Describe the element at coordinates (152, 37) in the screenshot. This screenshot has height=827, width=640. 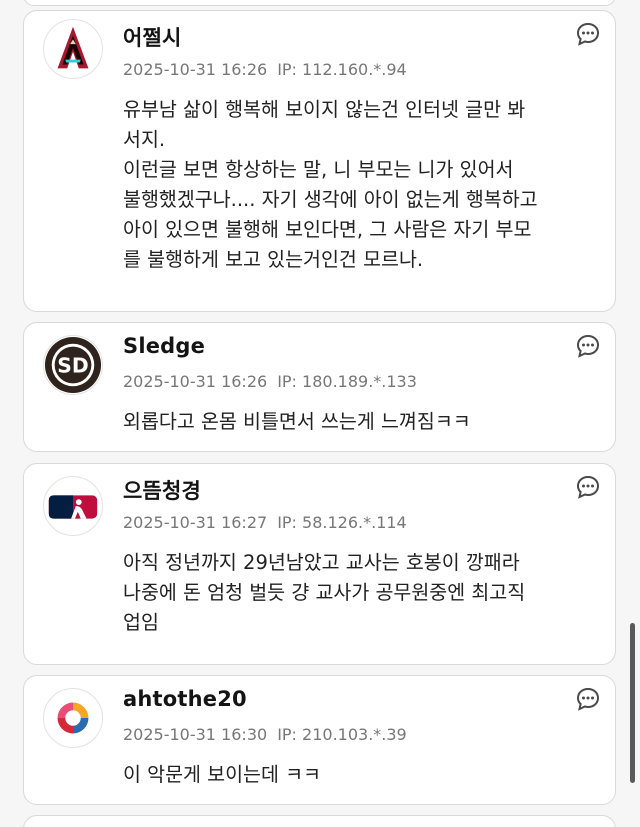
I see `comment-author: 어쩔시` at that location.